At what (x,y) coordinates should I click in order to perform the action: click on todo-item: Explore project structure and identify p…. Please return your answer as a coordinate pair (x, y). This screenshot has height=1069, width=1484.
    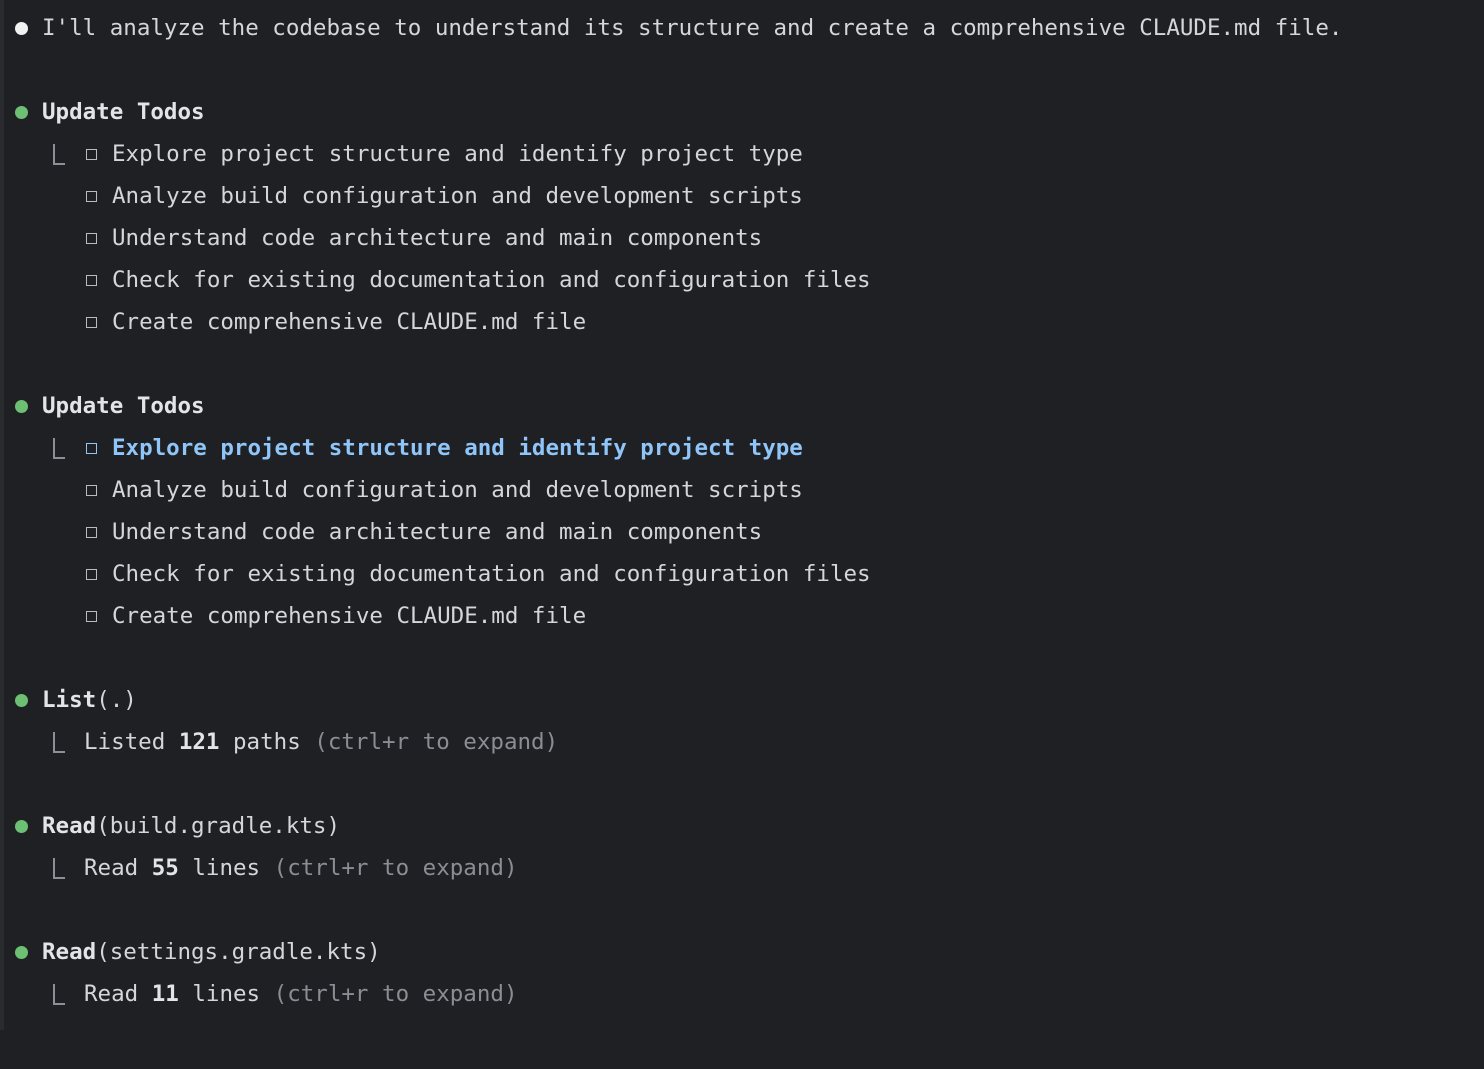
    Looking at the image, I should click on (401, 154).